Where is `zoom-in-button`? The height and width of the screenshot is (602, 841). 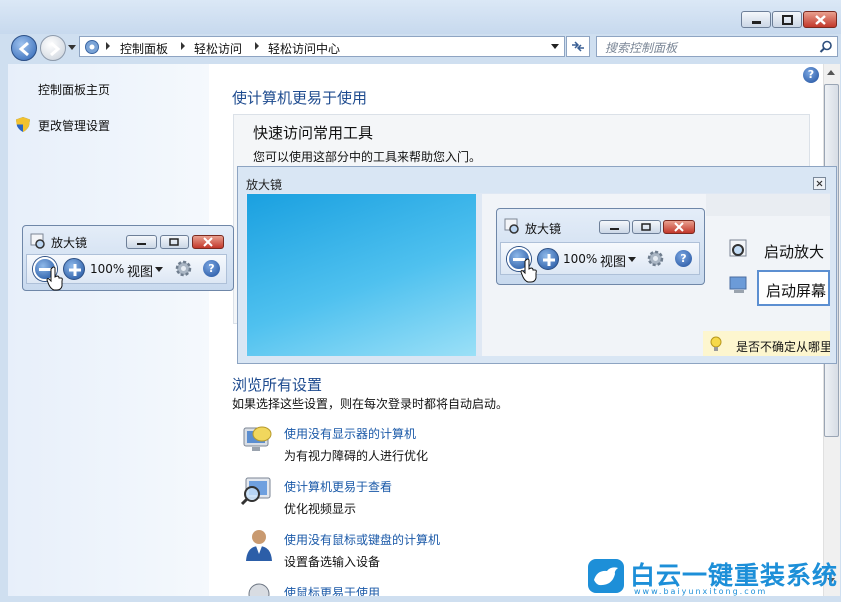 zoom-in-button is located at coordinates (74, 269).